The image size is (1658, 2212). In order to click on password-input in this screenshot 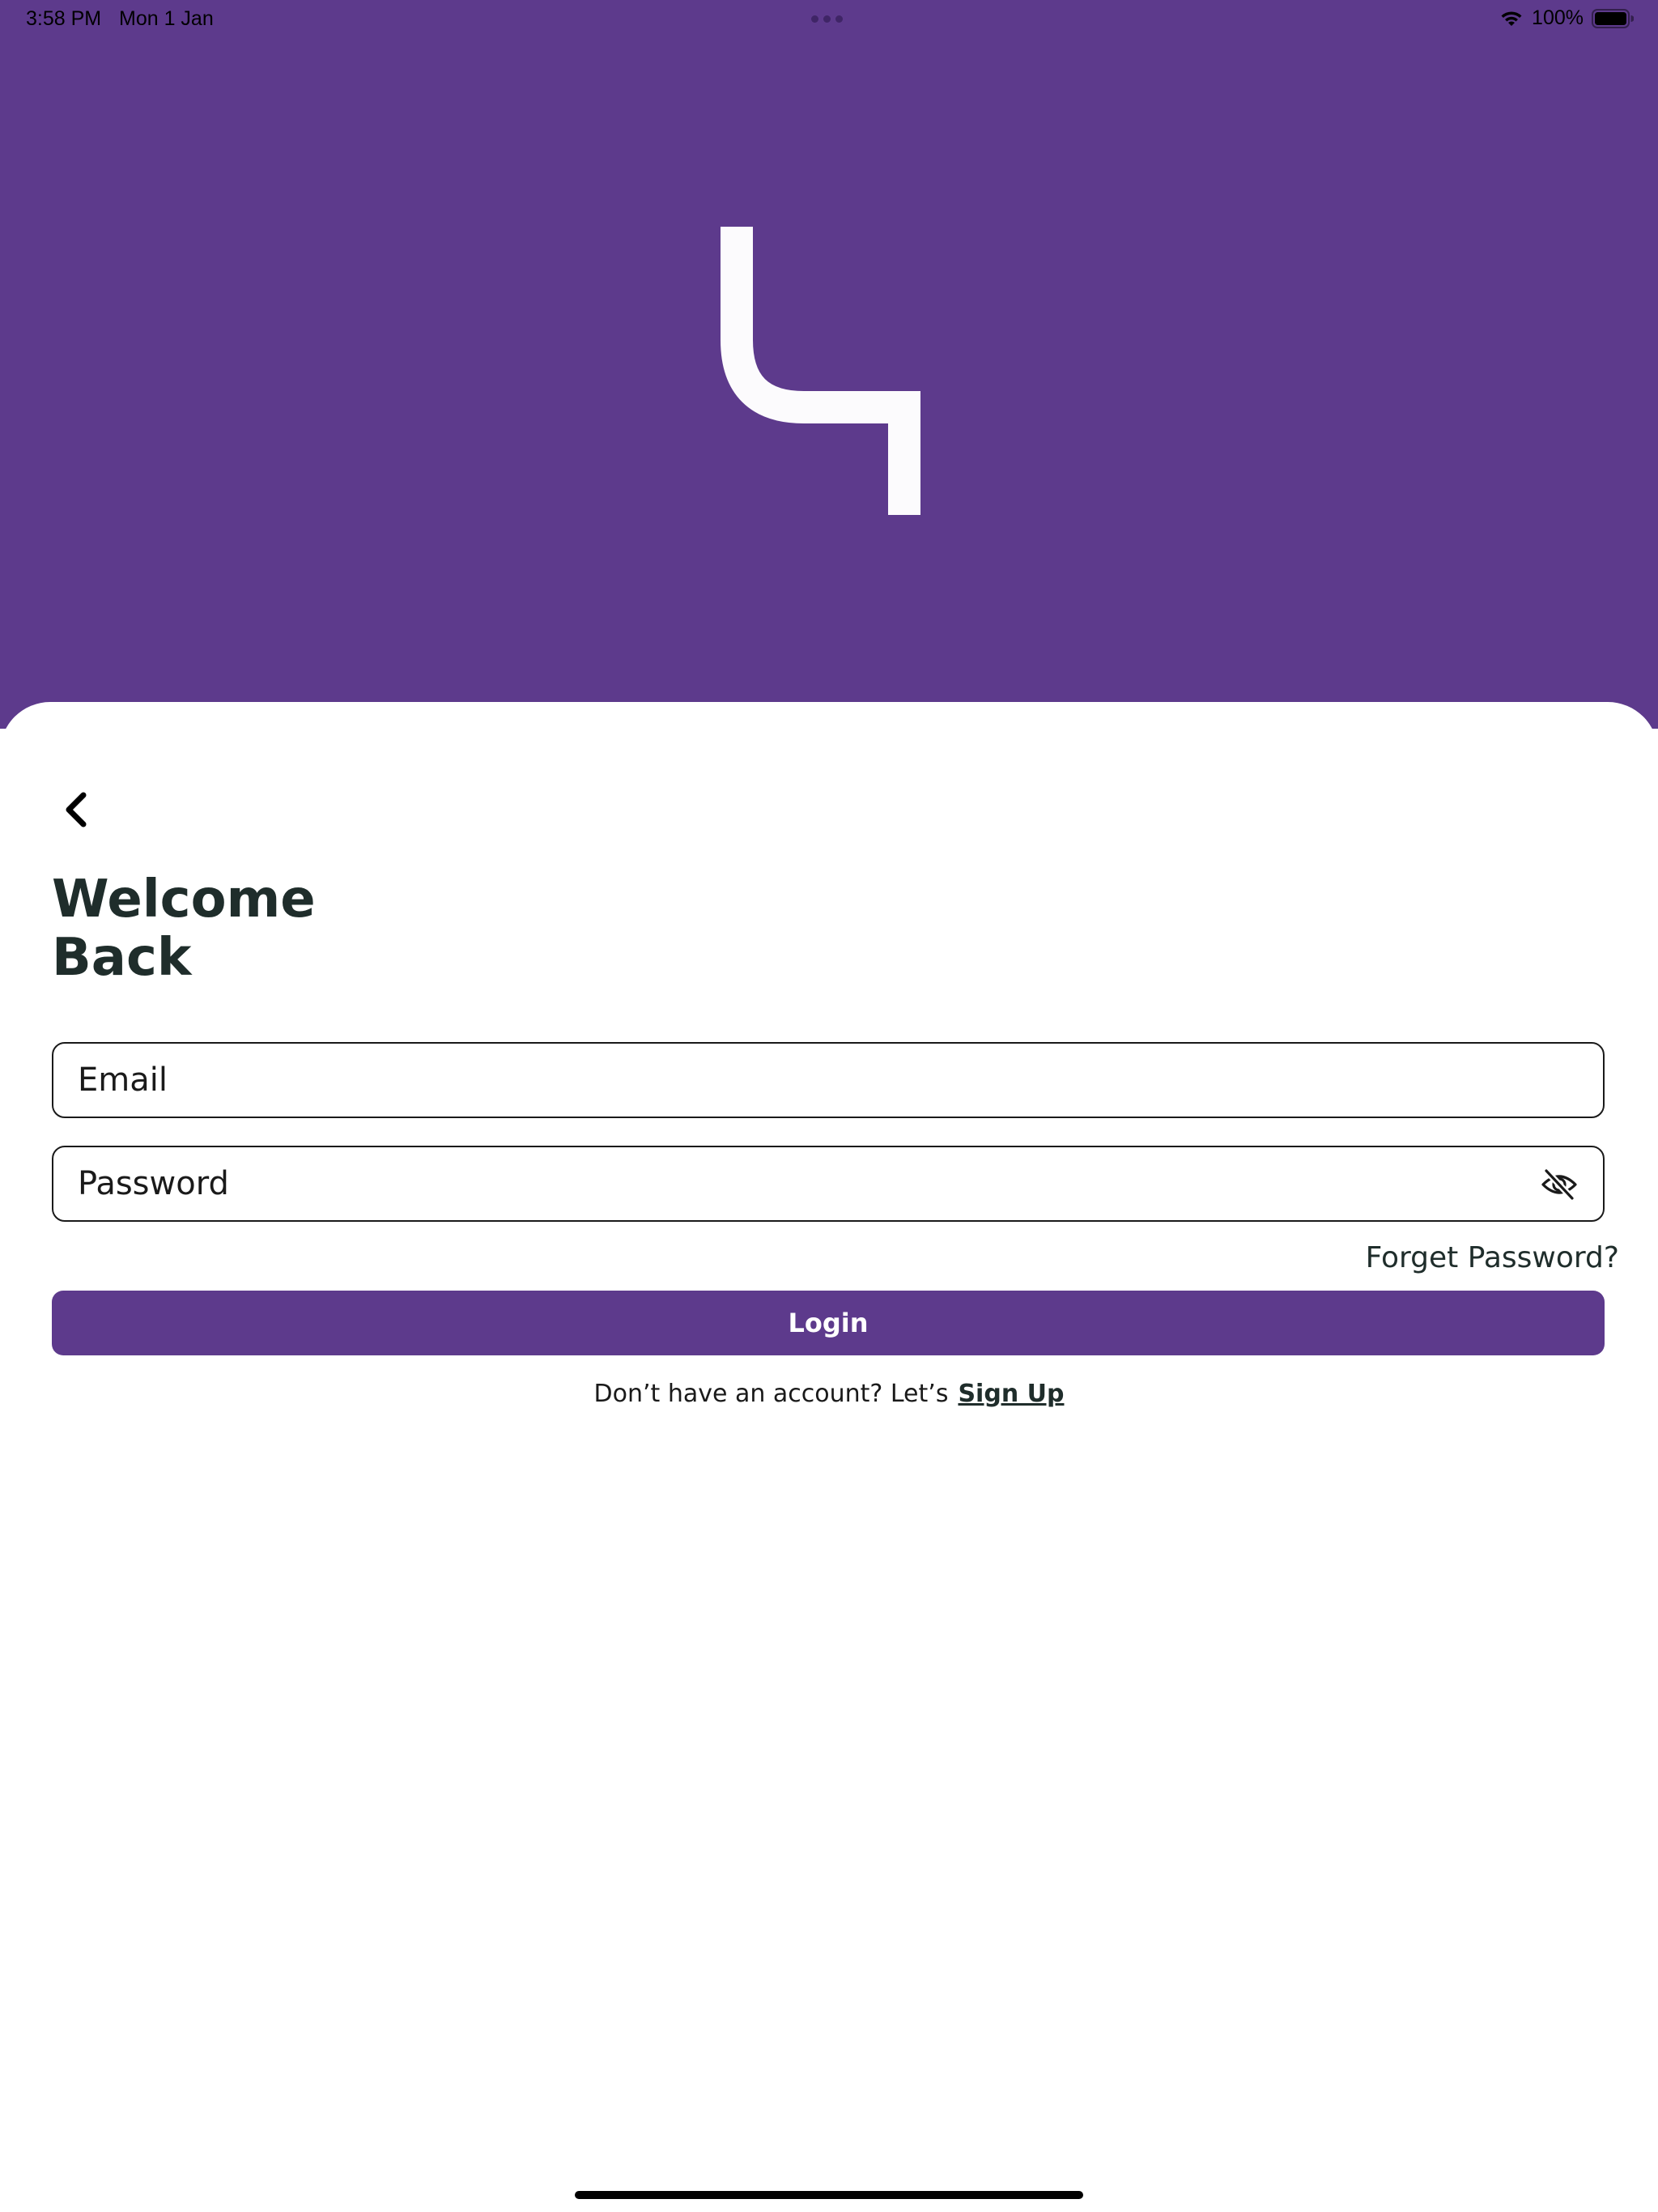, I will do `click(828, 1184)`.